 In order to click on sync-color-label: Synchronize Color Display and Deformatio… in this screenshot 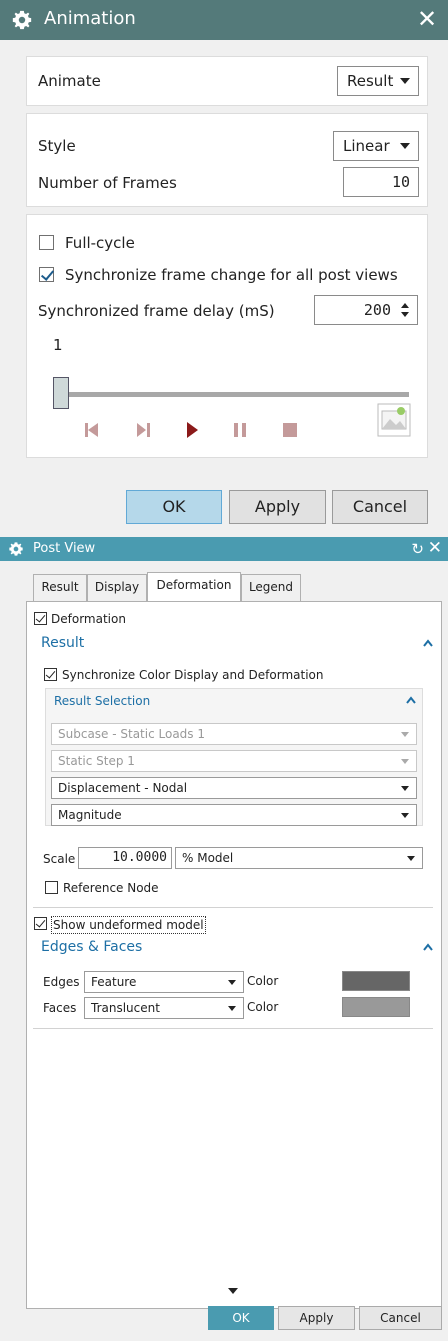, I will do `click(193, 675)`.